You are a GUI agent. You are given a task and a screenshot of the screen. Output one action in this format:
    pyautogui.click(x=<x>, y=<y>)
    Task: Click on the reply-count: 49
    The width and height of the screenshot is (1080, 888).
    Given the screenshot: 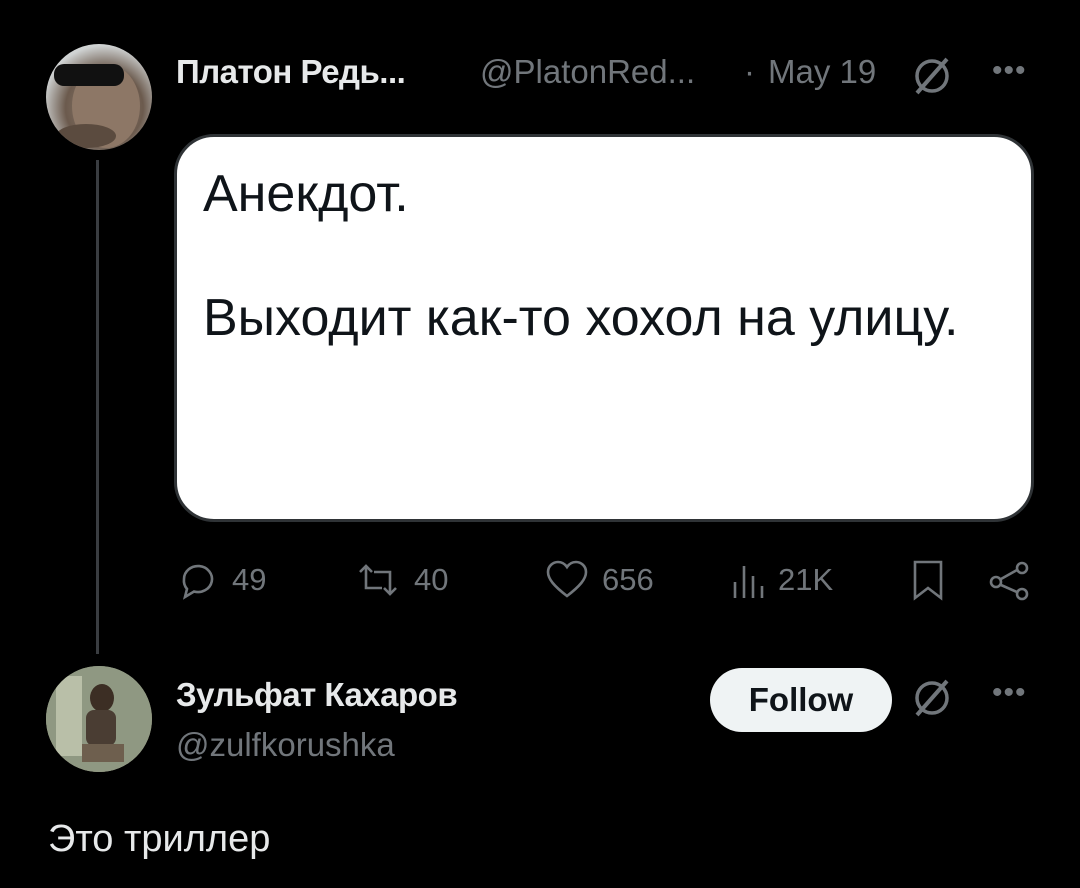 What is the action you would take?
    pyautogui.click(x=249, y=579)
    